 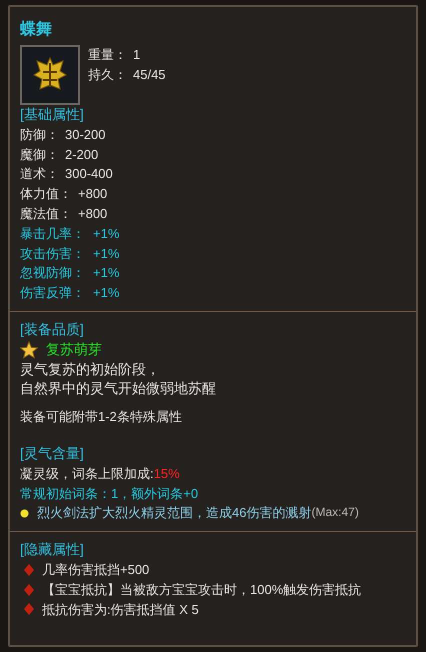 What do you see at coordinates (167, 473) in the screenshot?
I see `aura-level-value: 15%` at bounding box center [167, 473].